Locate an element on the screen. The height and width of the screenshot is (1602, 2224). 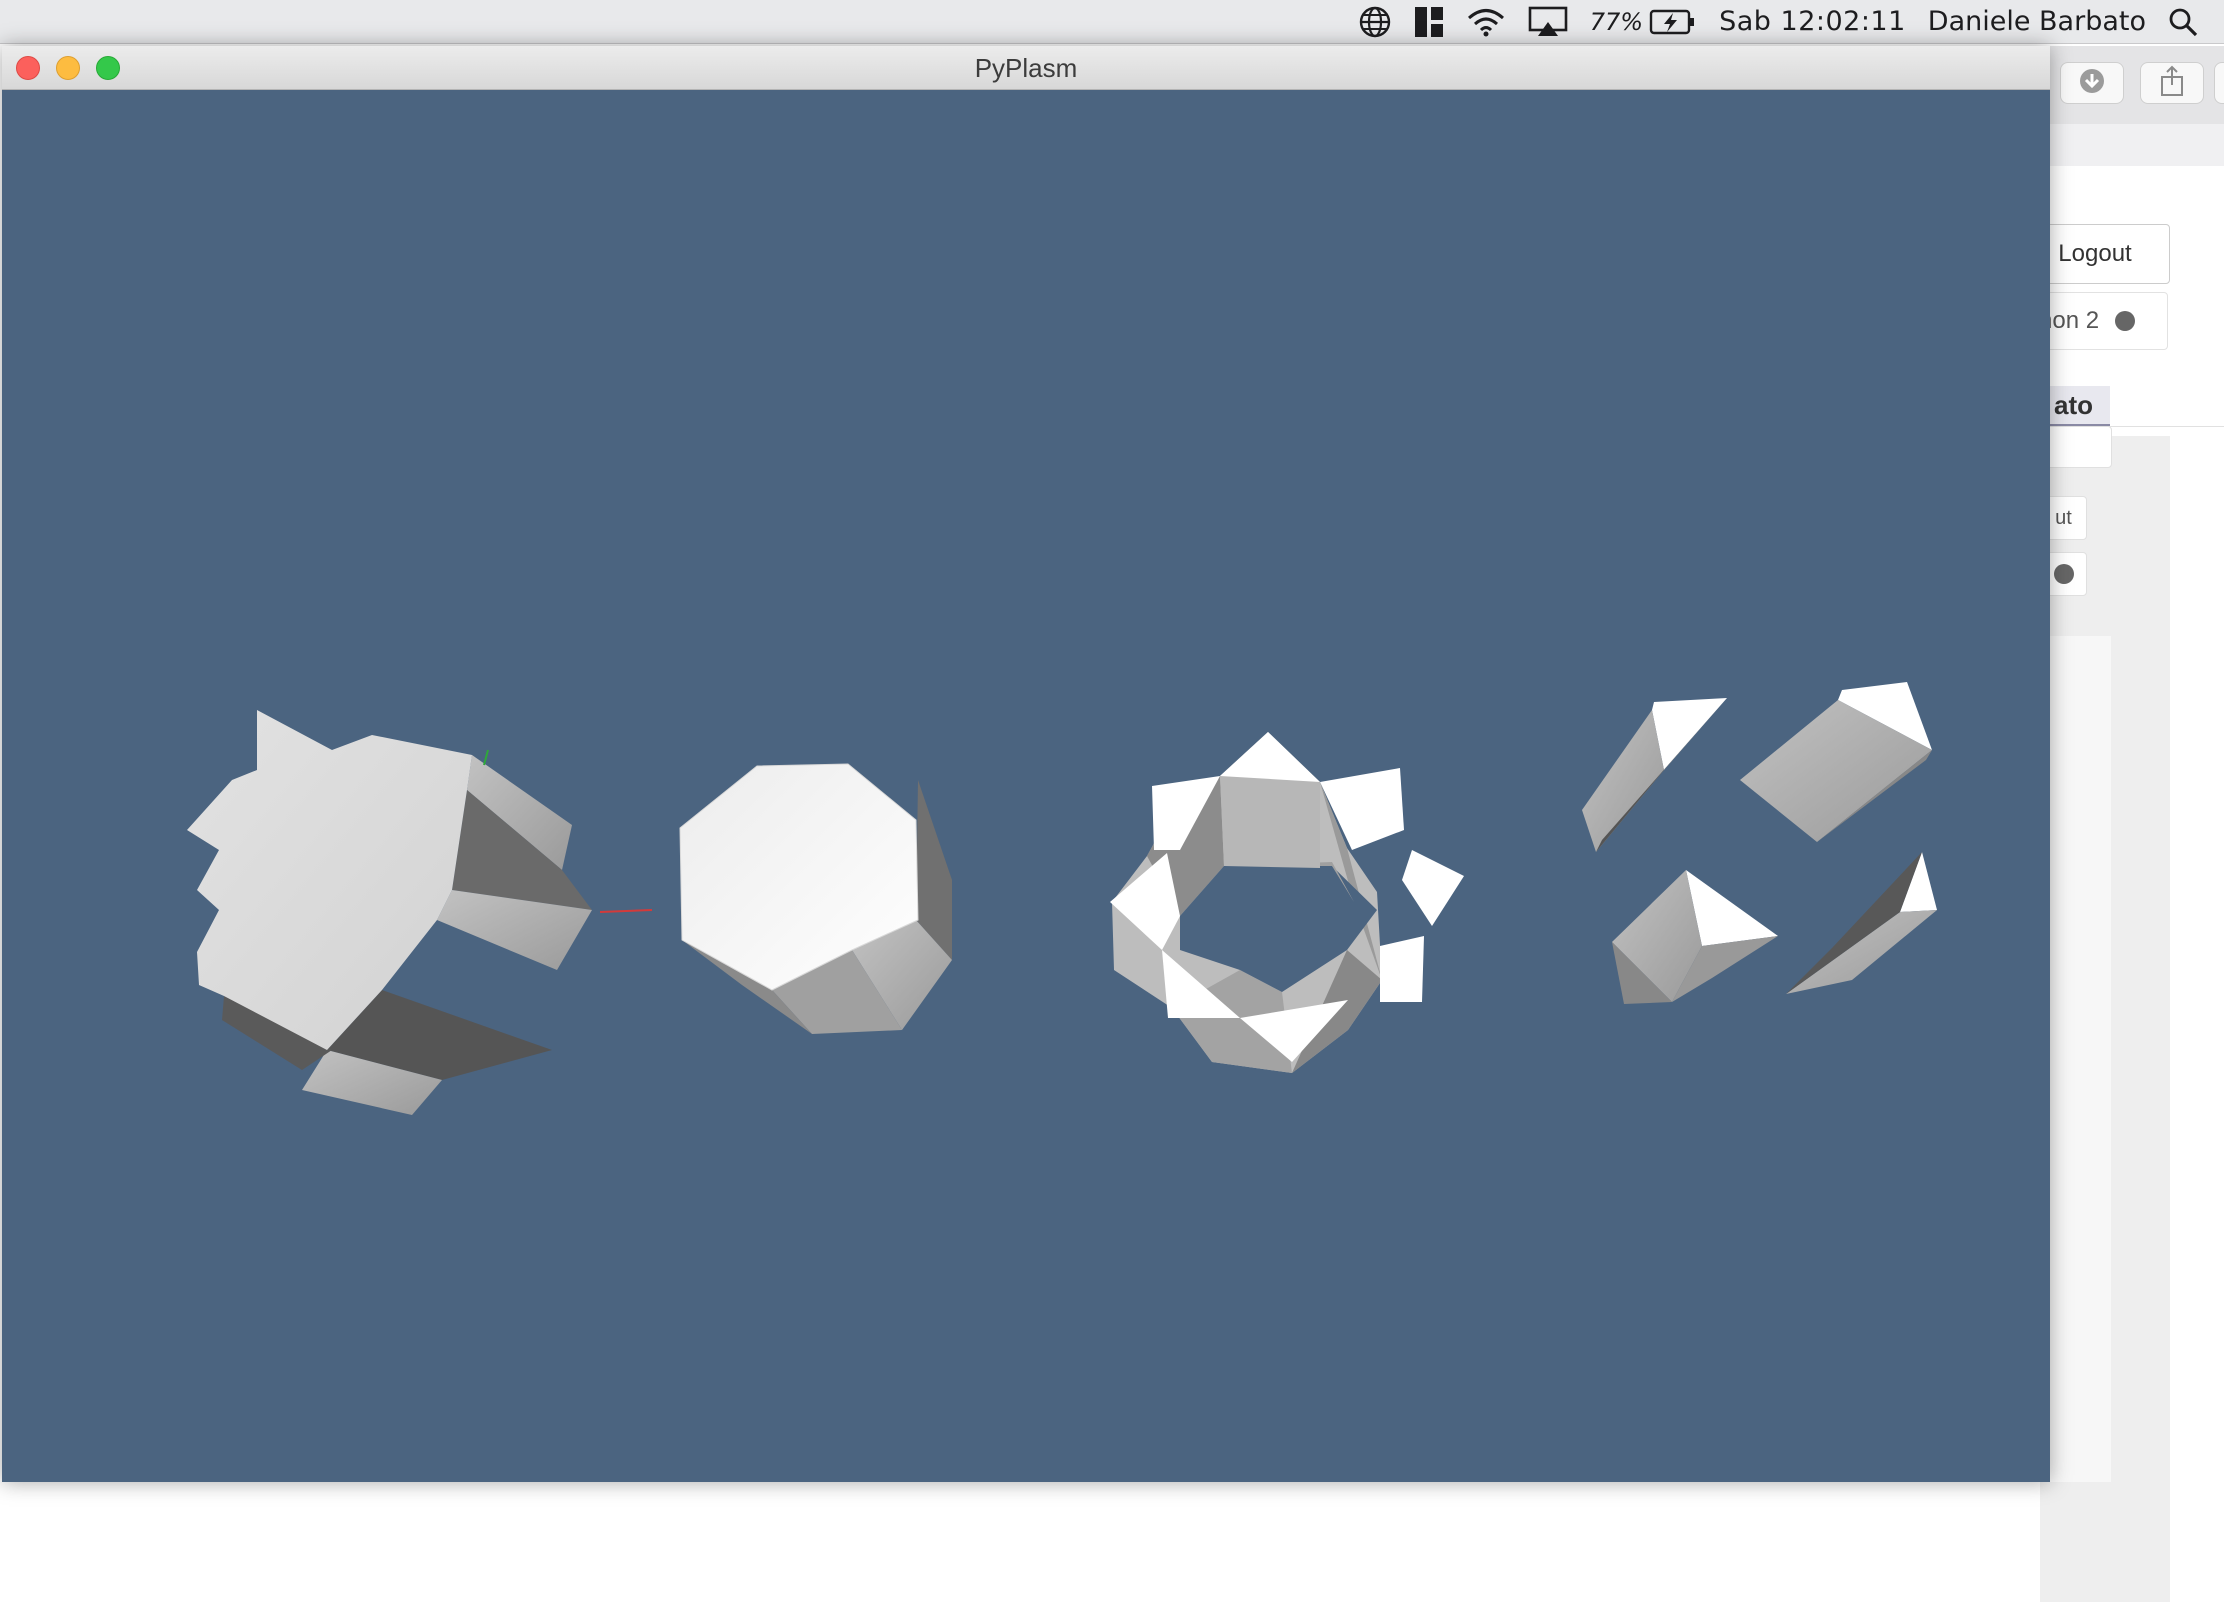
share-icon is located at coordinates (2172, 83).